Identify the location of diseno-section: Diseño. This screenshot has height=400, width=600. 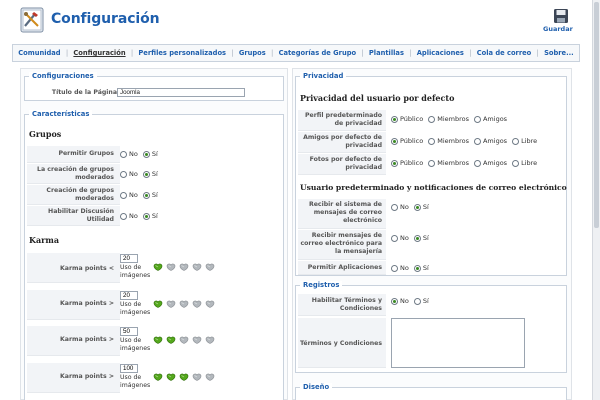
(431, 391).